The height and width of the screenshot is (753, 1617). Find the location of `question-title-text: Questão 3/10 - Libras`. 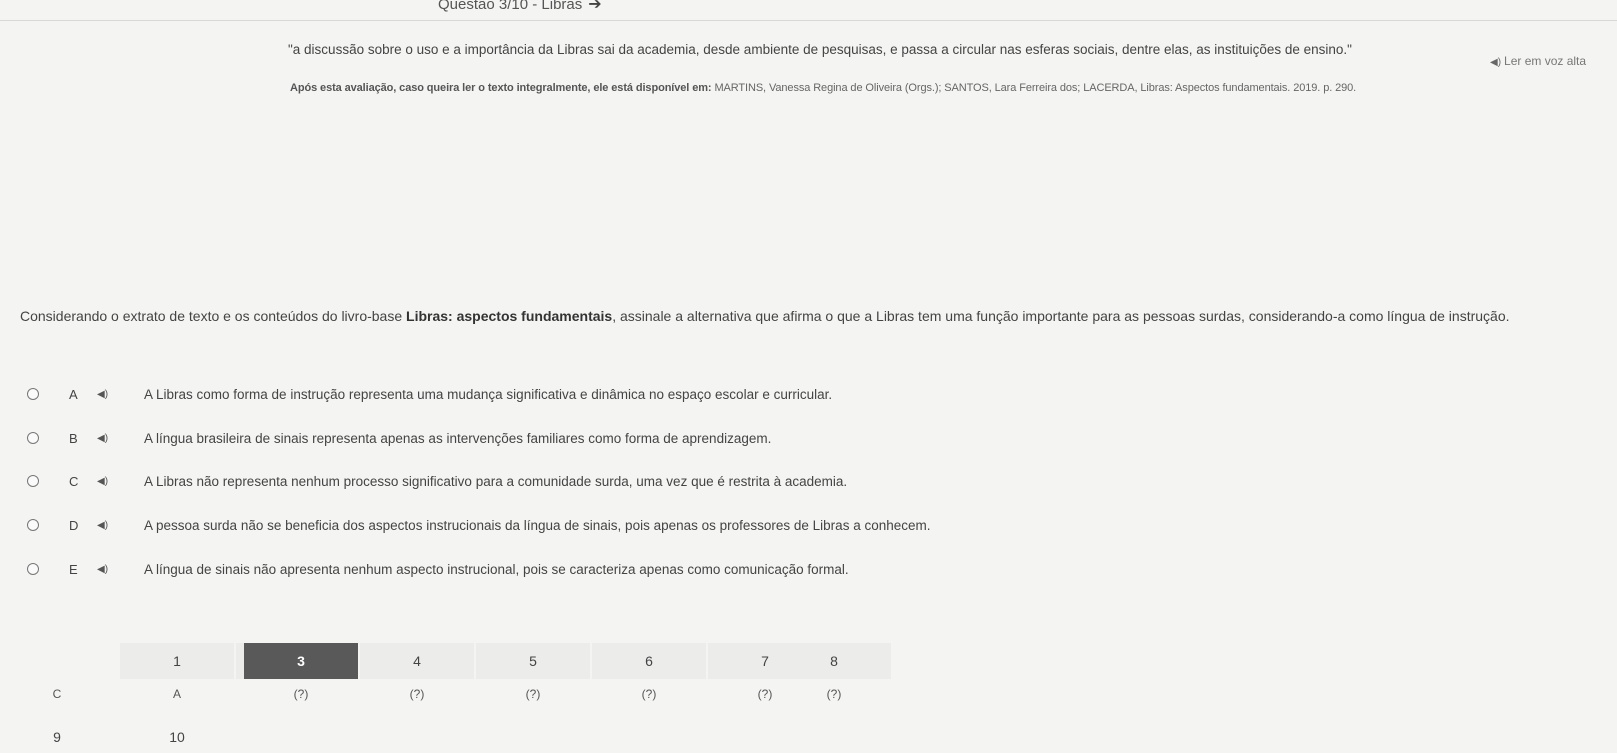

question-title-text: Questão 3/10 - Libras is located at coordinates (510, 6).